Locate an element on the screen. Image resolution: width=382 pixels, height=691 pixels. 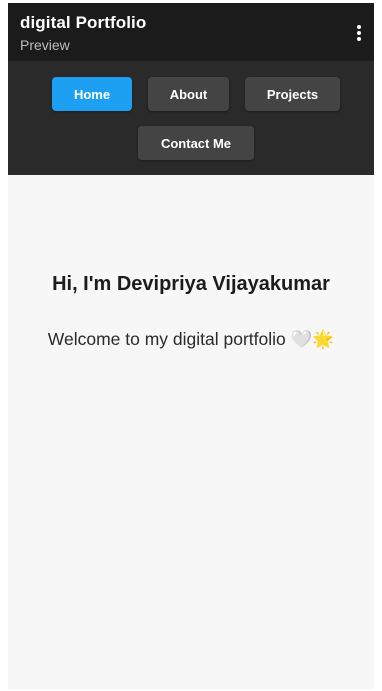
hero-subtitle: Welcome to my digital portfolio 🤍🌟 is located at coordinates (191, 339).